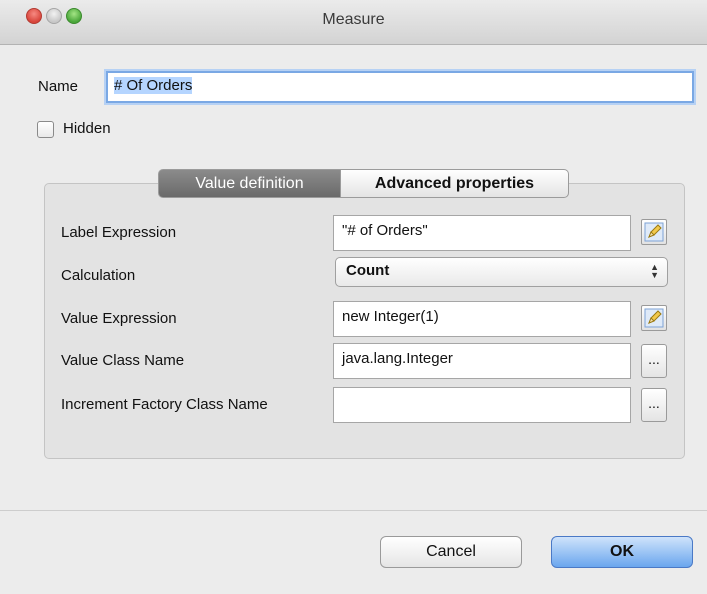  What do you see at coordinates (353, 510) in the screenshot?
I see `footer-divider` at bounding box center [353, 510].